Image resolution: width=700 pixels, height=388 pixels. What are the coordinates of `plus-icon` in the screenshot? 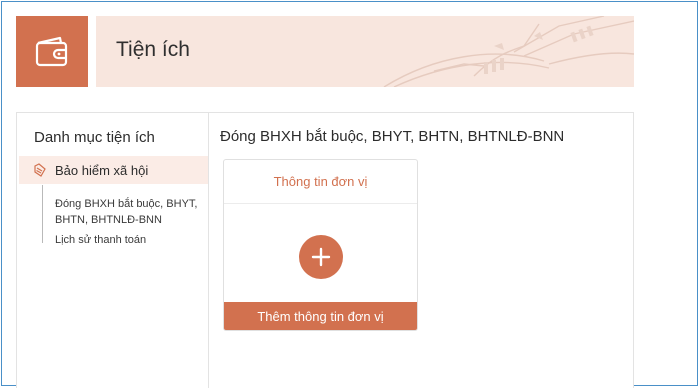 It's located at (321, 257).